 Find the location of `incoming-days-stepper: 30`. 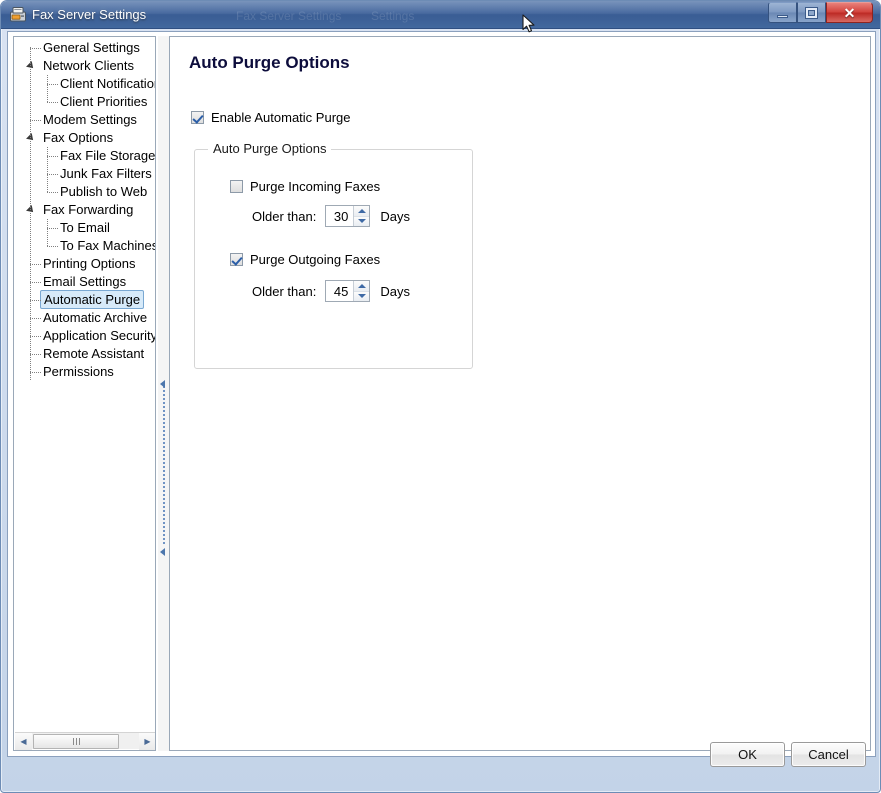

incoming-days-stepper: 30 is located at coordinates (348, 216).